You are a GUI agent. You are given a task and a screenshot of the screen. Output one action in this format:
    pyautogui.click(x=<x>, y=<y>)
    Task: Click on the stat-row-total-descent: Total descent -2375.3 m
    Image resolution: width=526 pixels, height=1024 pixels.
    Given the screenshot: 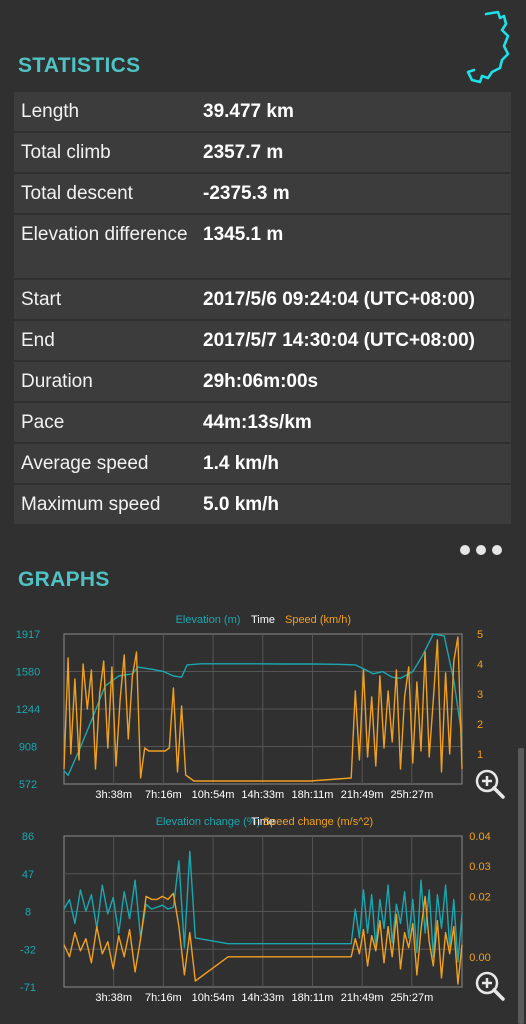 What is the action you would take?
    pyautogui.click(x=262, y=194)
    